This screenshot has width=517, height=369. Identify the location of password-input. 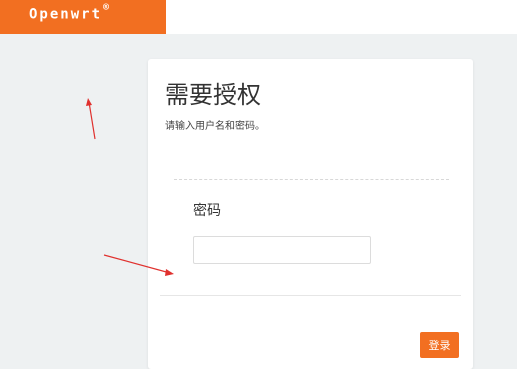
(282, 250).